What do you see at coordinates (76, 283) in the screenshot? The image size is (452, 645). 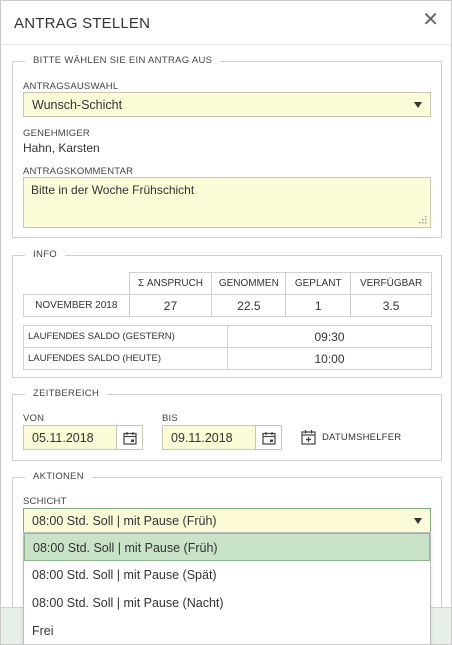 I see `info-corner-cell` at bounding box center [76, 283].